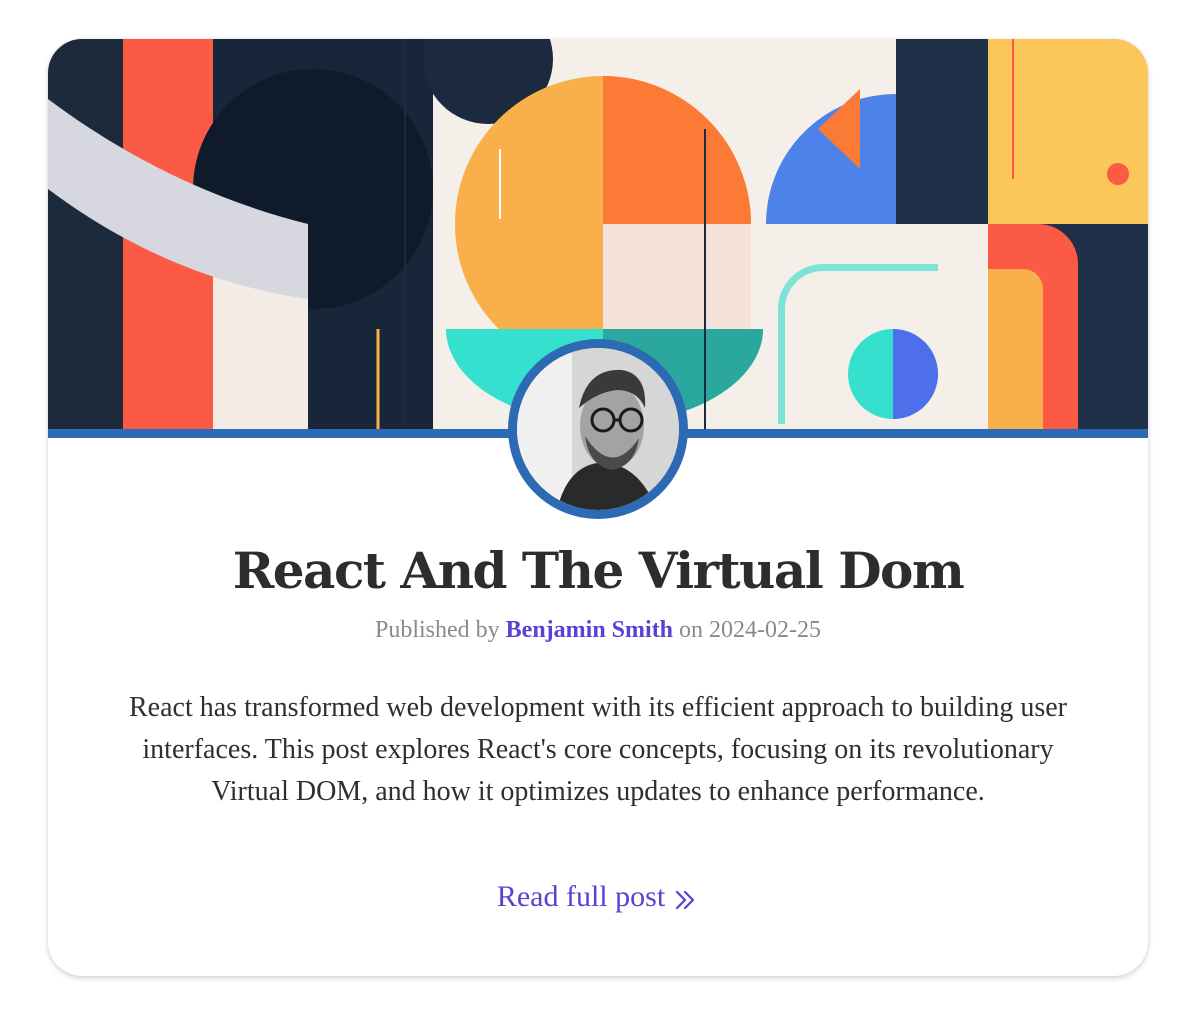 Image resolution: width=1194 pixels, height=1018 pixels. I want to click on read-more-row: Read full post, so click(598, 897).